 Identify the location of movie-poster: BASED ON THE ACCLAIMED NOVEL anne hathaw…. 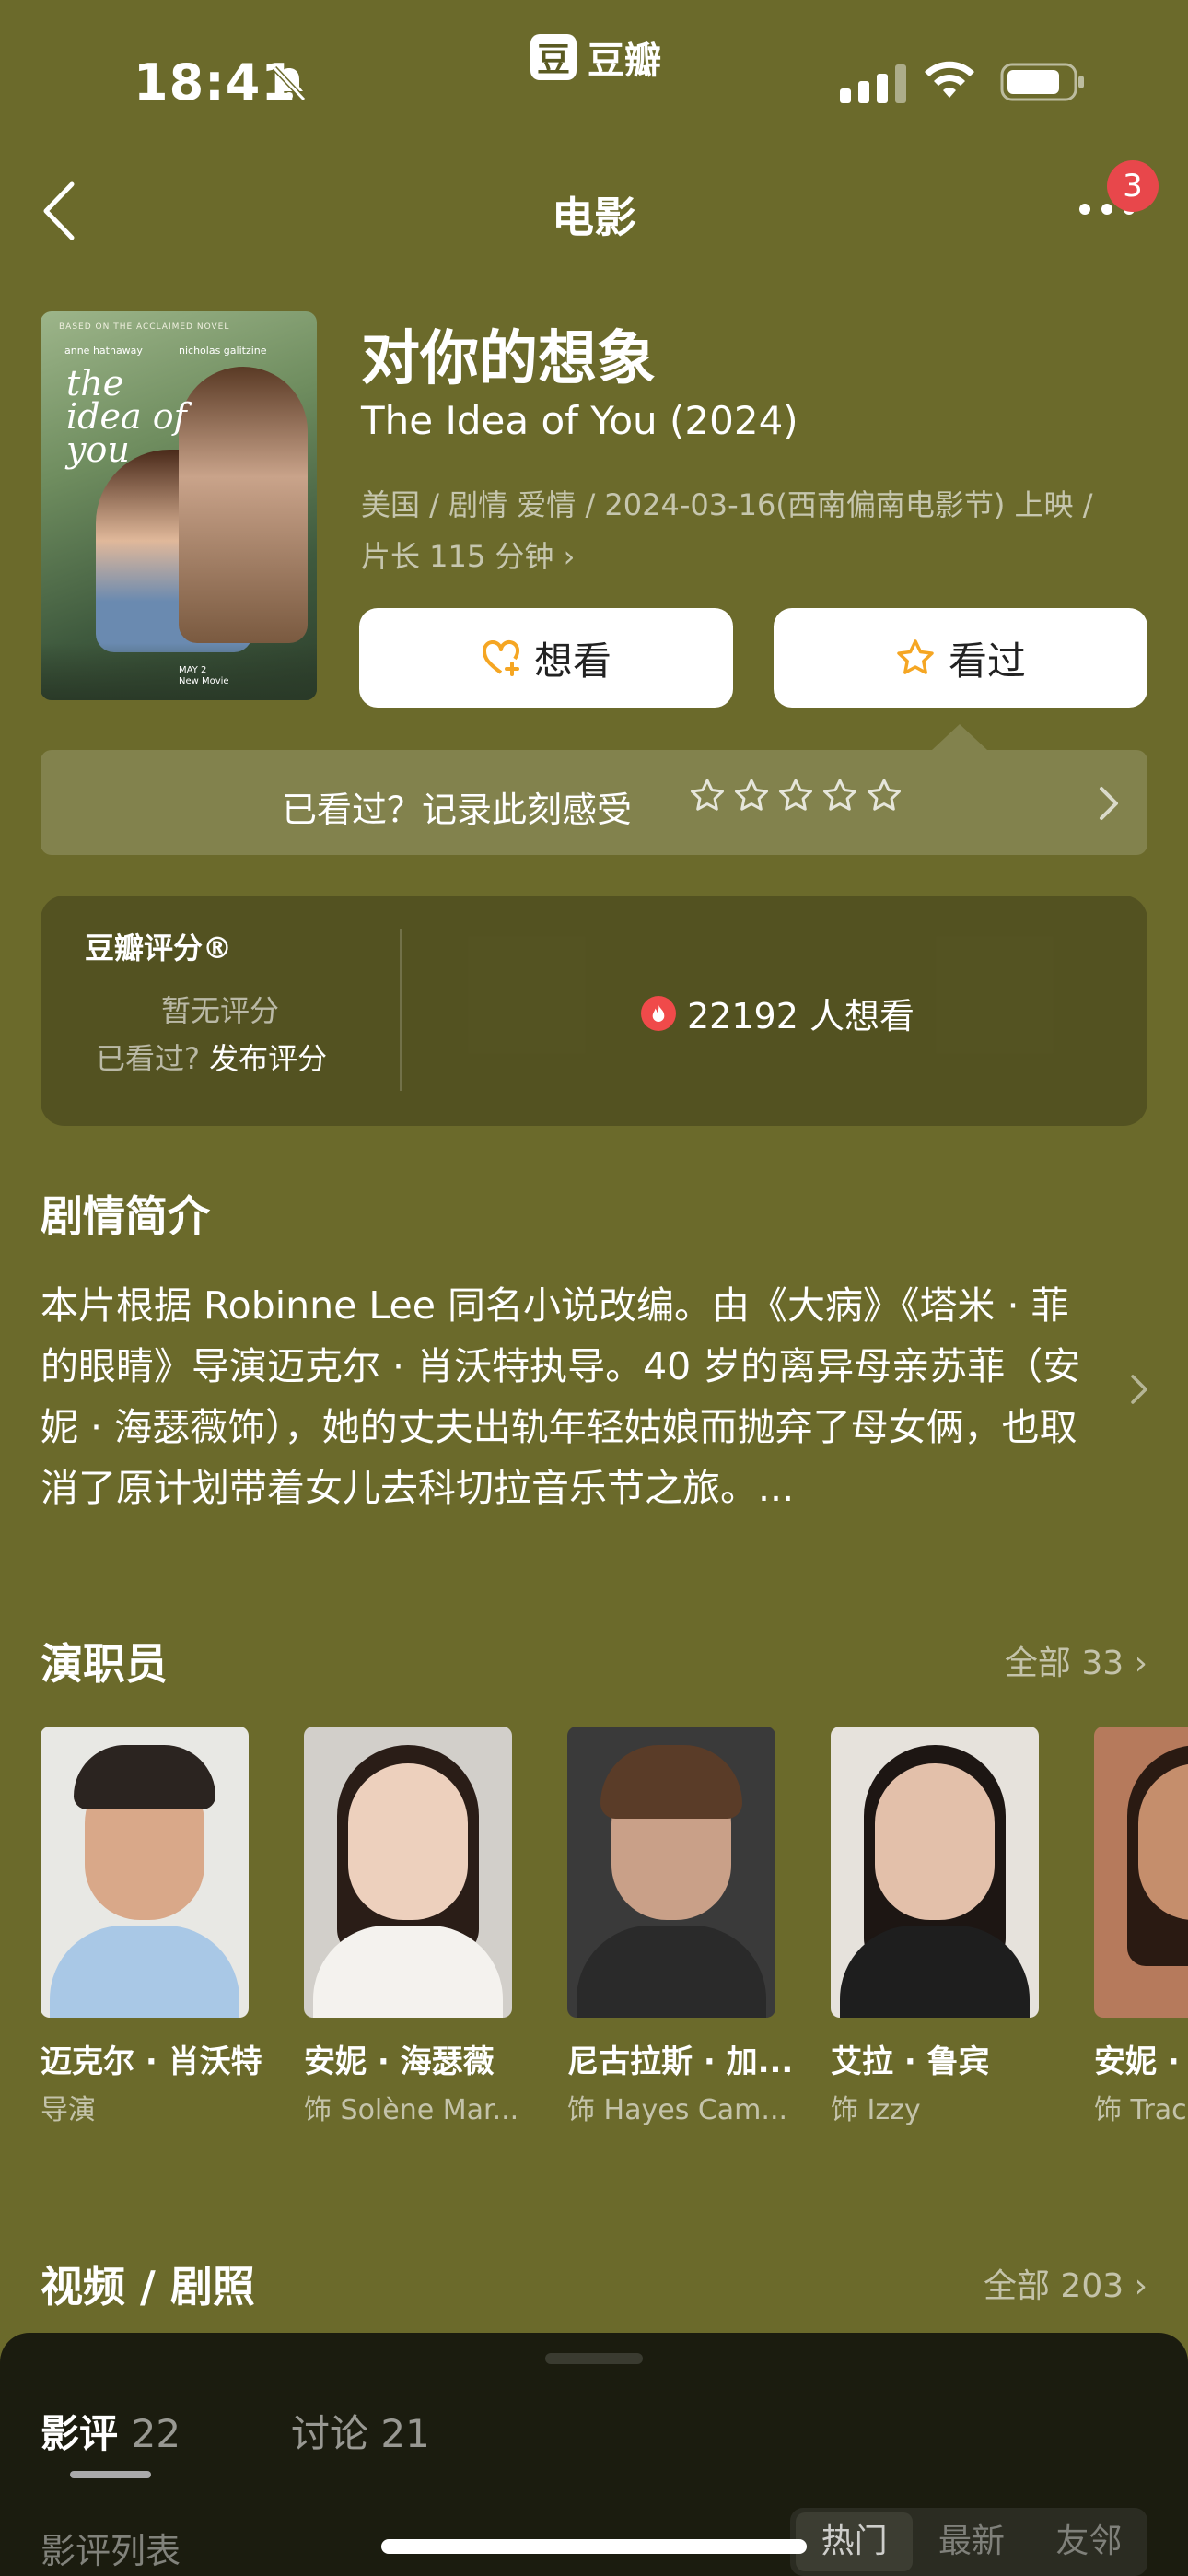
(179, 506).